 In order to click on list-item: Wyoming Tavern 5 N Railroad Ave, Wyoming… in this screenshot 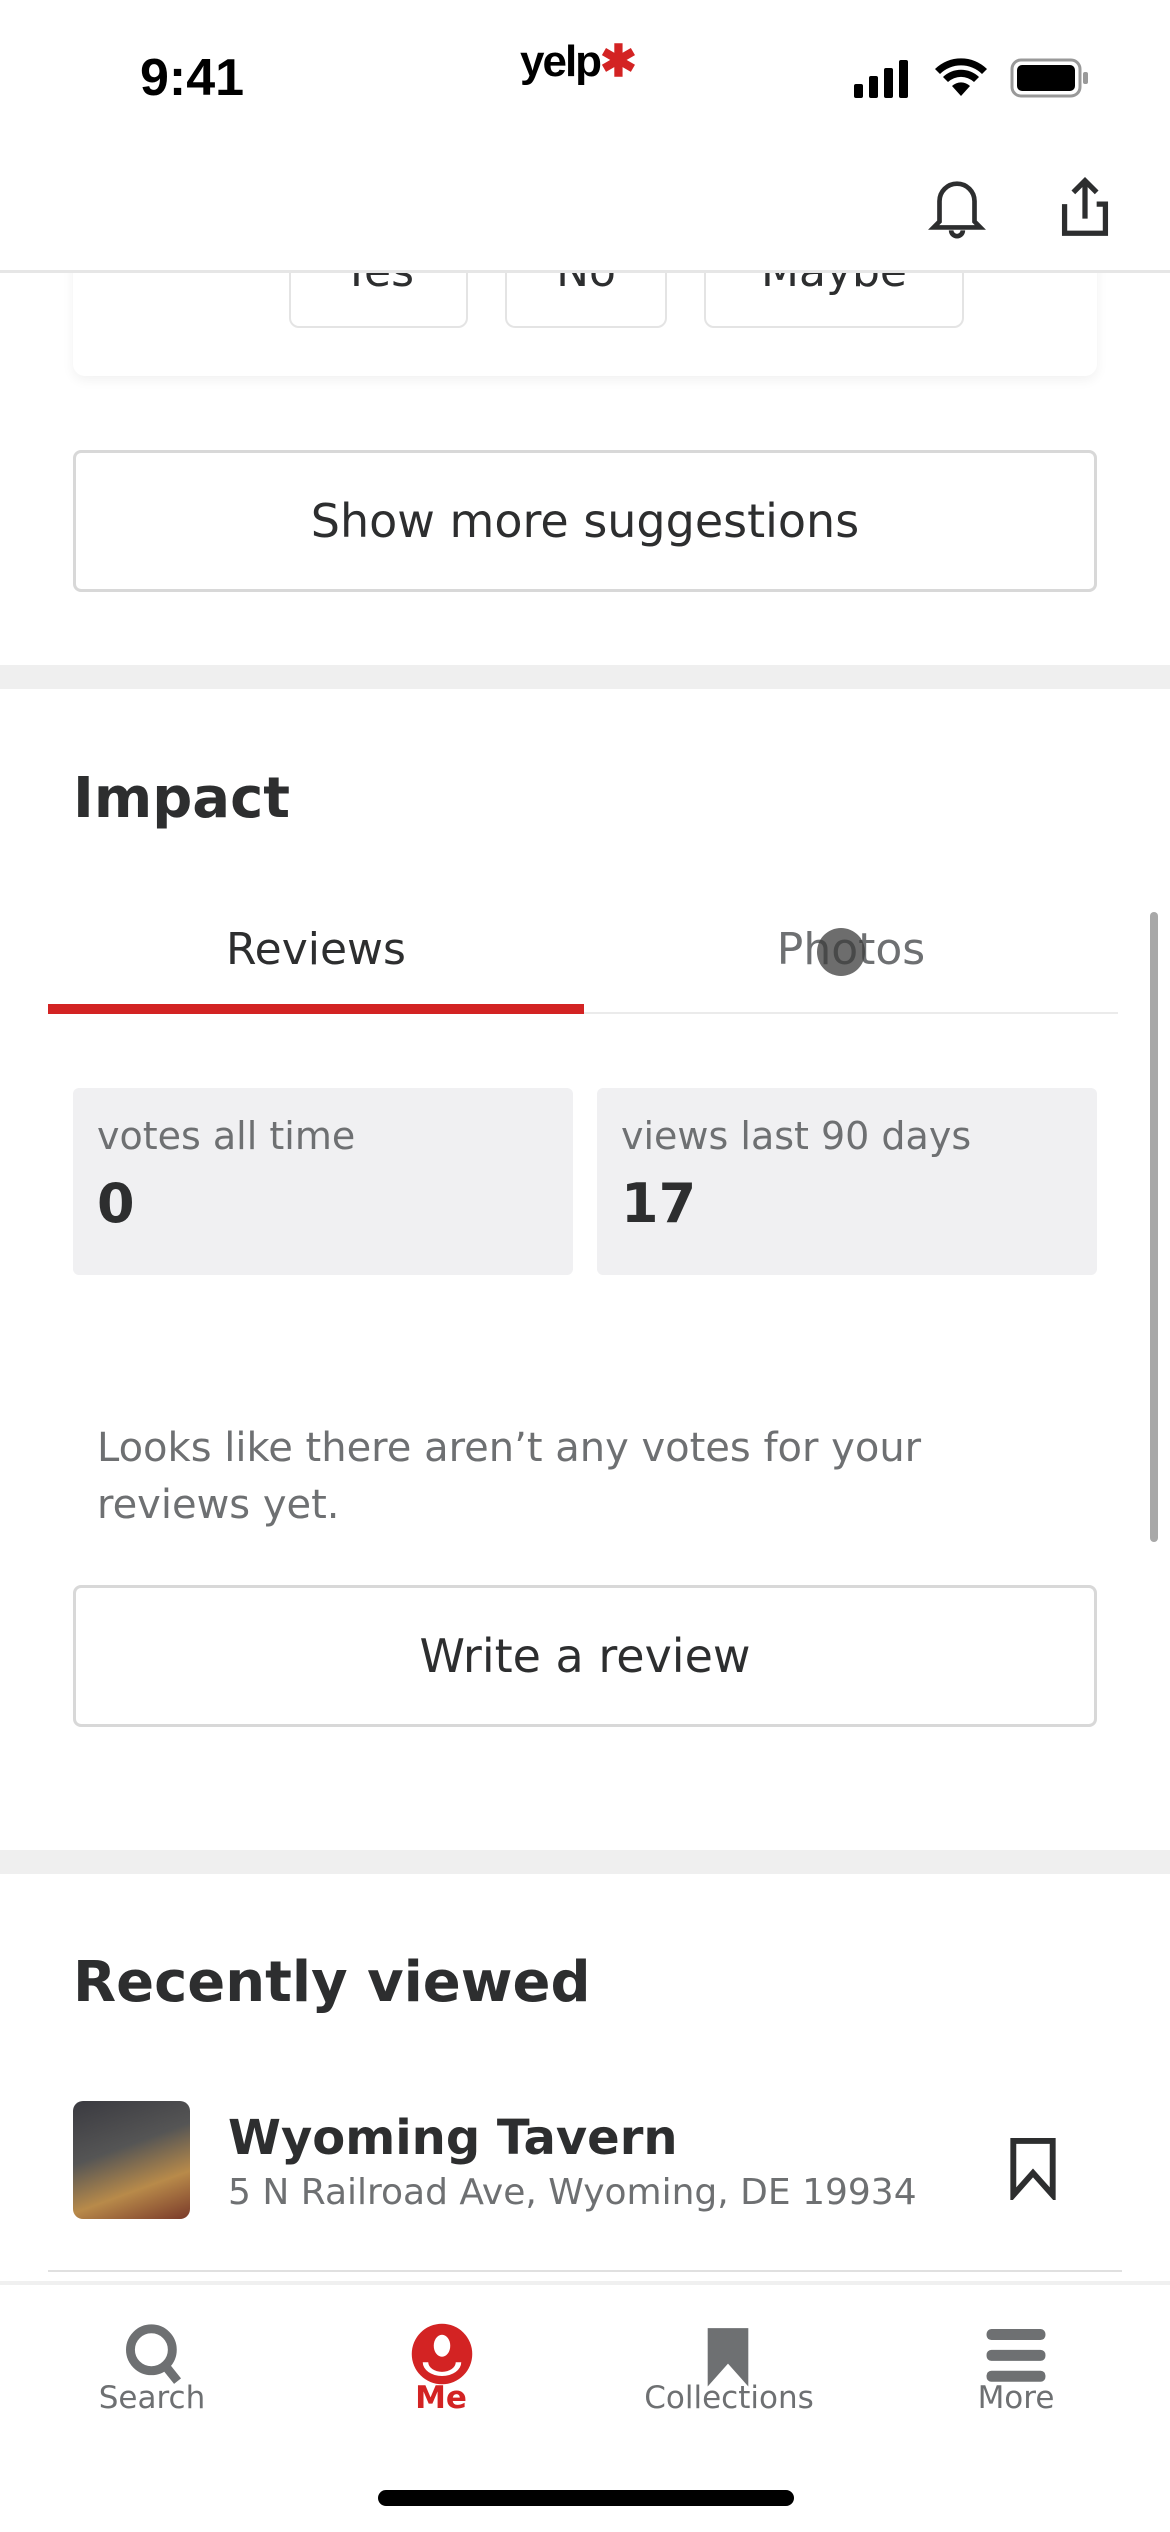, I will do `click(585, 2160)`.